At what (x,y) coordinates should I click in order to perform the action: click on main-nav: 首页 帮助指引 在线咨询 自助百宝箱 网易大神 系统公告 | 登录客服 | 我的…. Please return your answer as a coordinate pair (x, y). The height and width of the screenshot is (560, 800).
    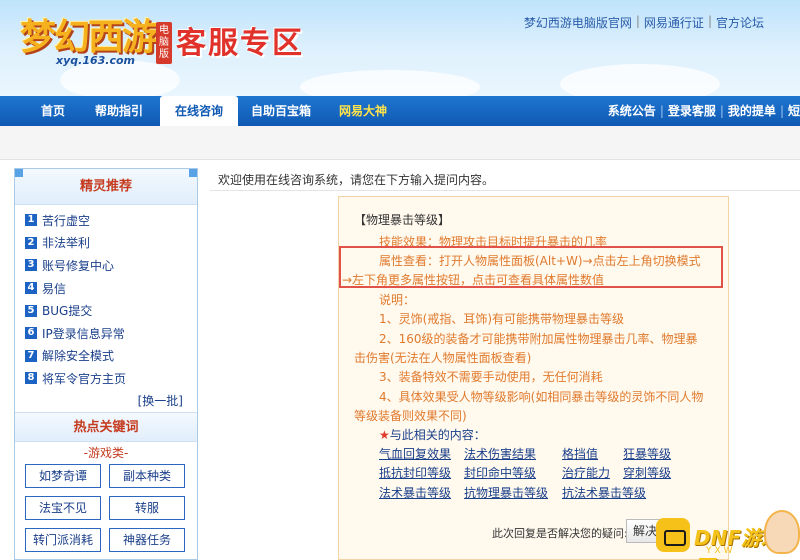
    Looking at the image, I should click on (400, 111).